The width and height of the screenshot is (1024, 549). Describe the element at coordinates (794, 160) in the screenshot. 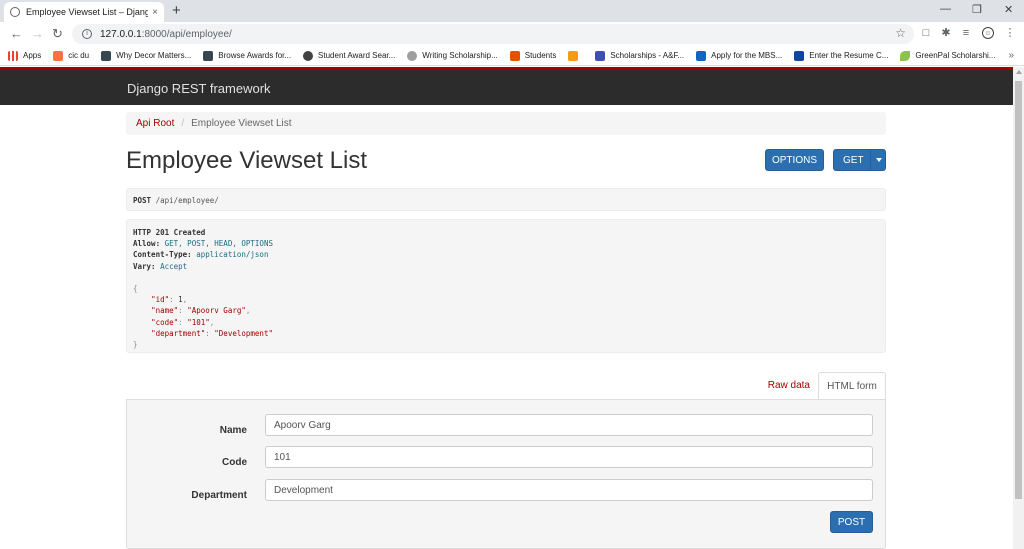

I see `options-button: OPTIONS` at that location.